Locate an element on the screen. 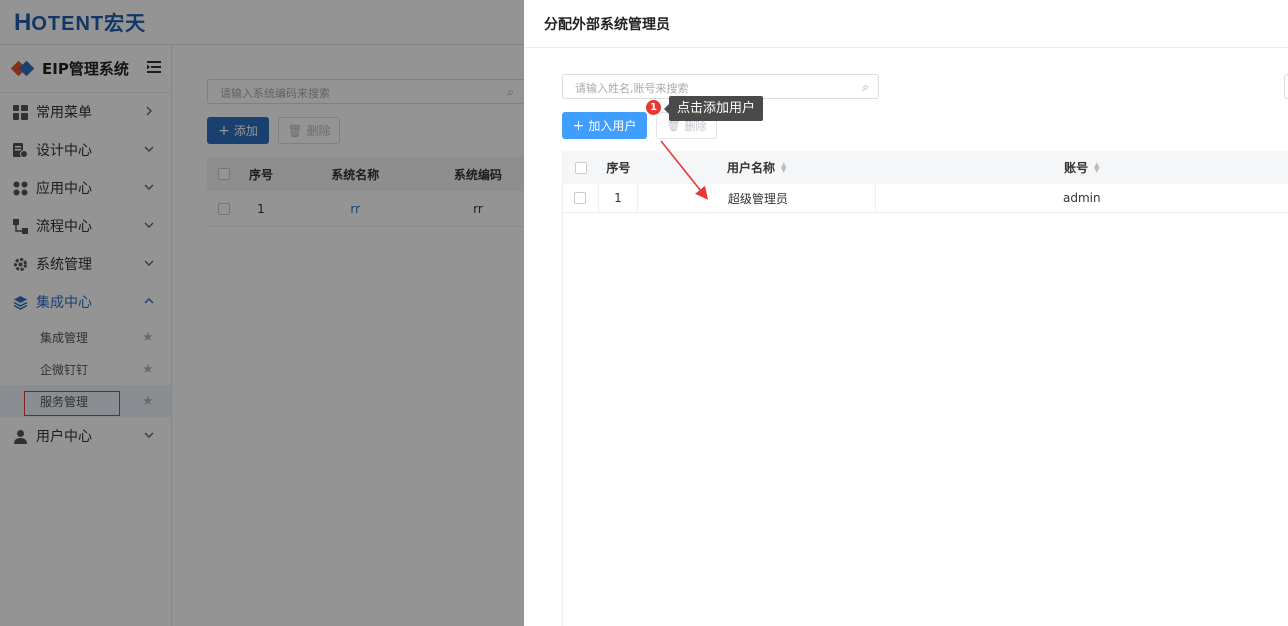  row-checkbox is located at coordinates (580, 198).